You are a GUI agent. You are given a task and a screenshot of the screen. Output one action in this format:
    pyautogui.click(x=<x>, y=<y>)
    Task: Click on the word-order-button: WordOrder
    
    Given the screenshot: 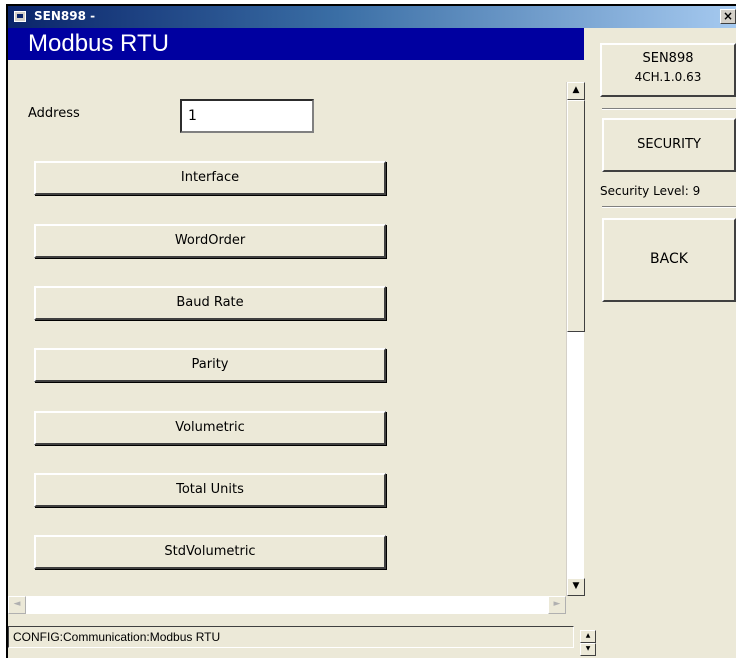 What is the action you would take?
    pyautogui.click(x=210, y=241)
    